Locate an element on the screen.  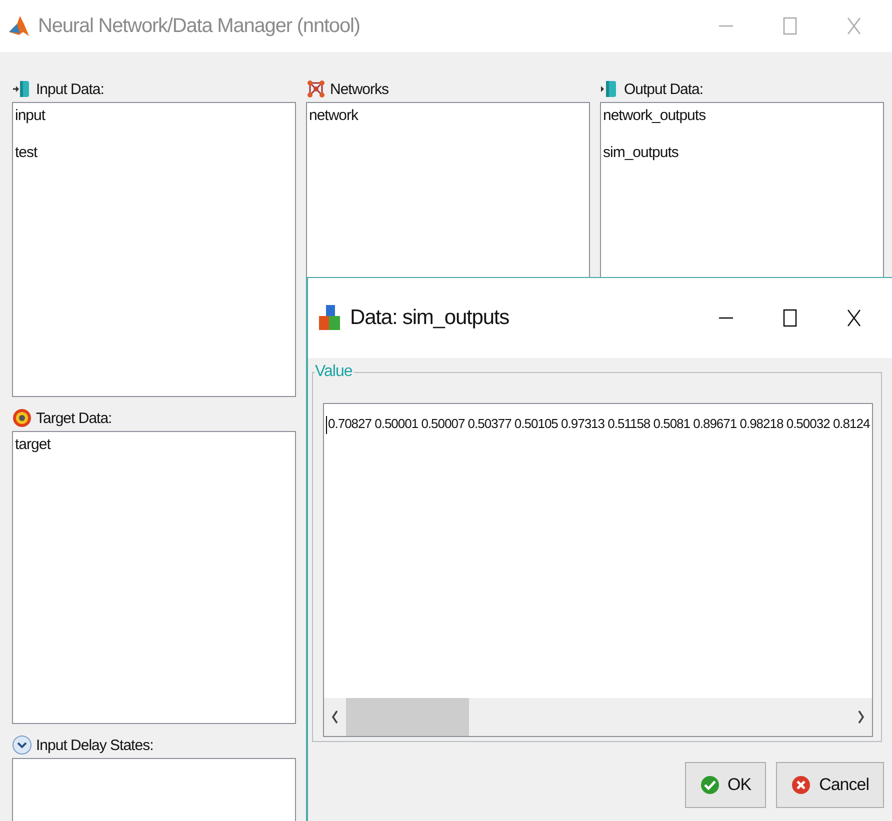
chevron-left-icon is located at coordinates (335, 717).